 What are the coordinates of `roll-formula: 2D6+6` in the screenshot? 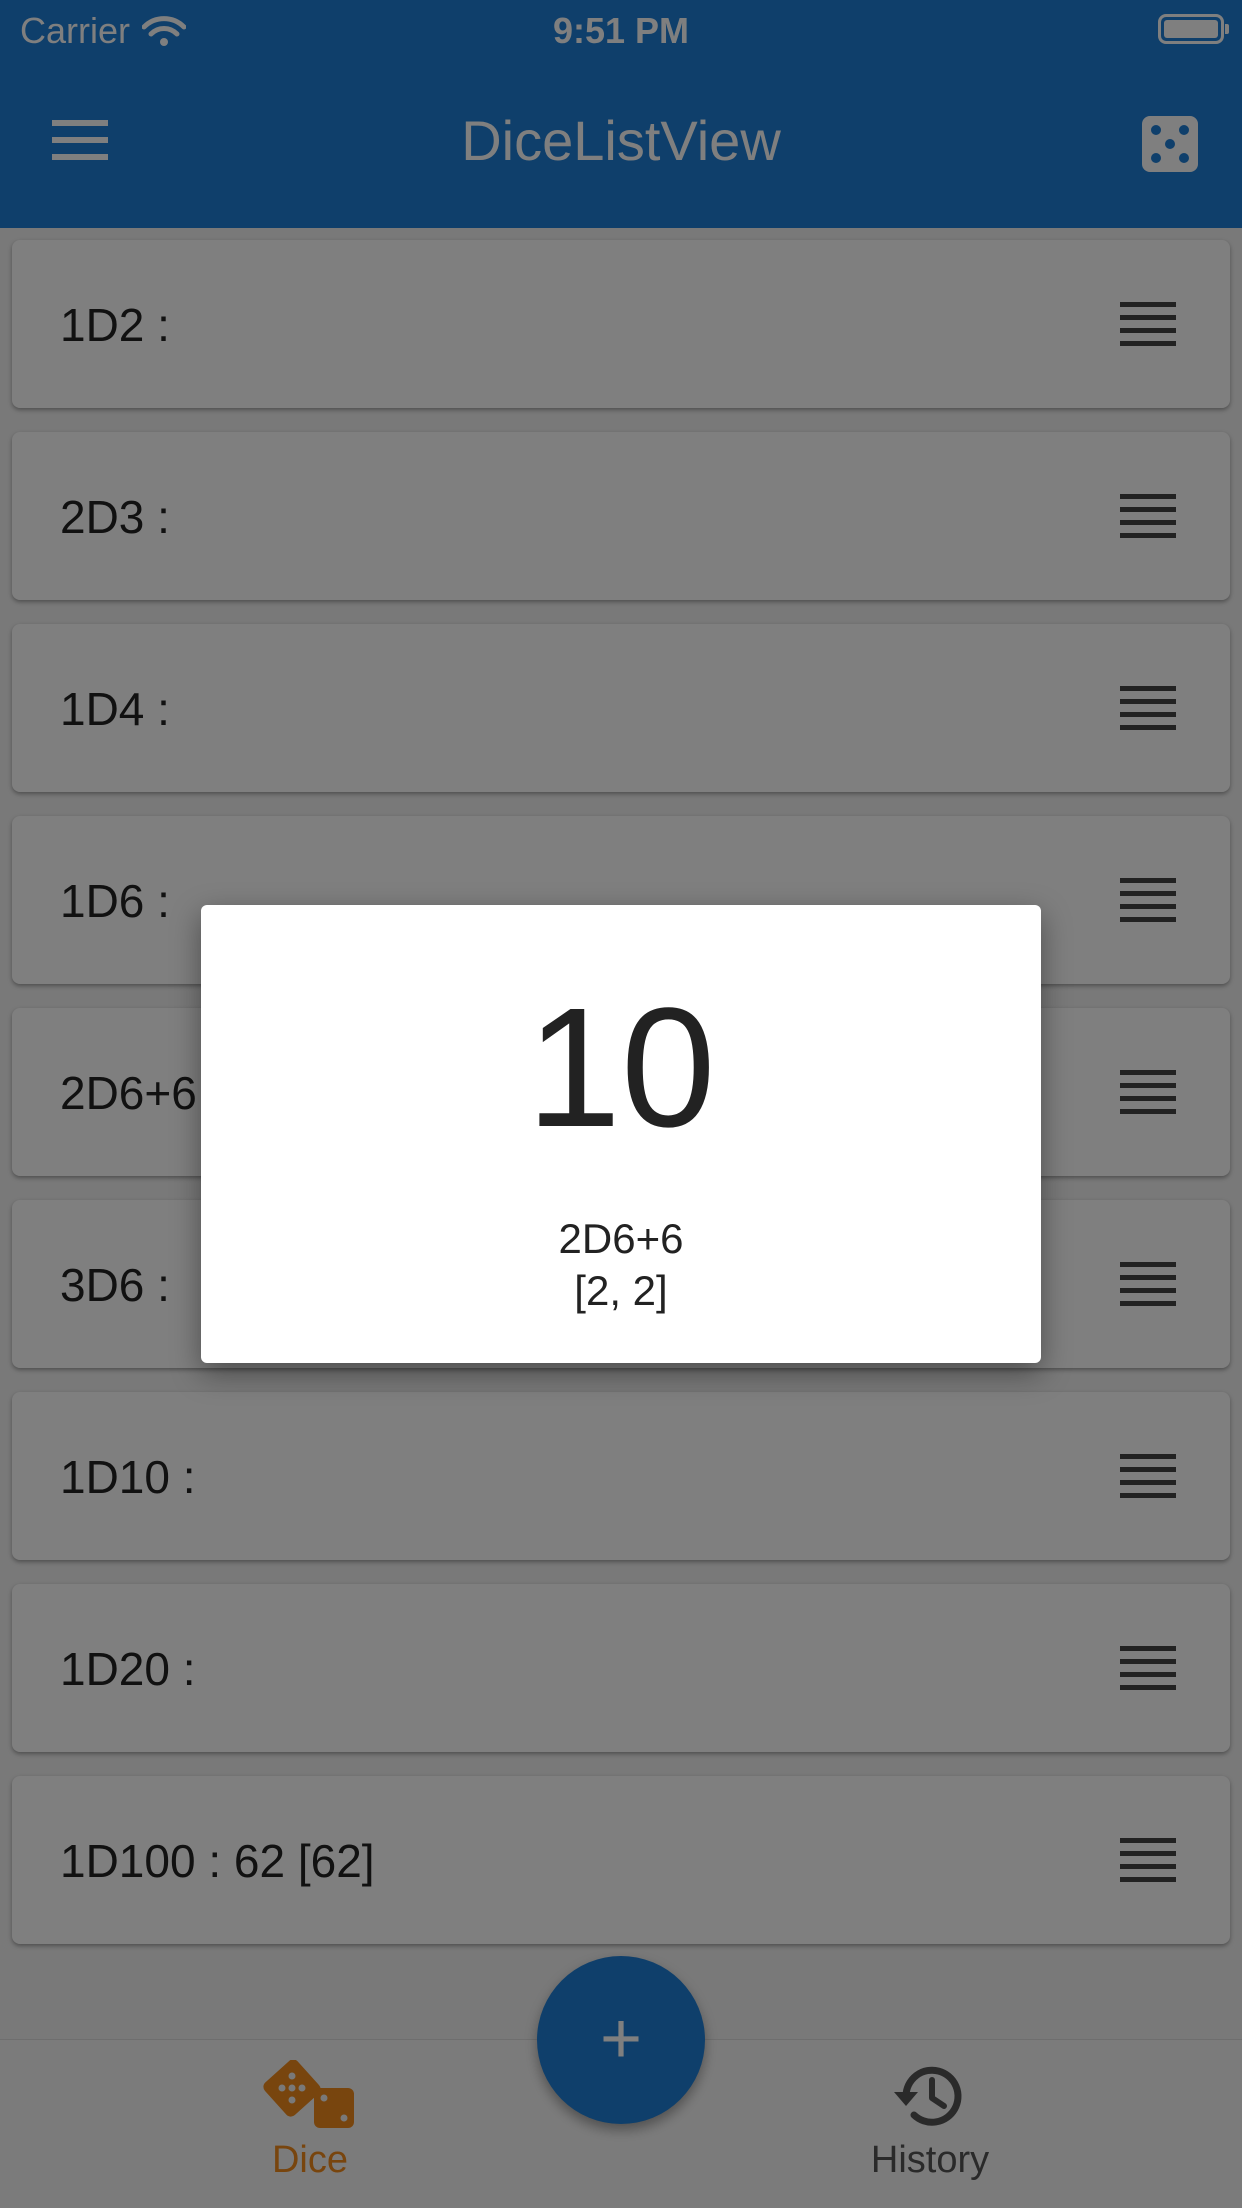 It's located at (621, 1238).